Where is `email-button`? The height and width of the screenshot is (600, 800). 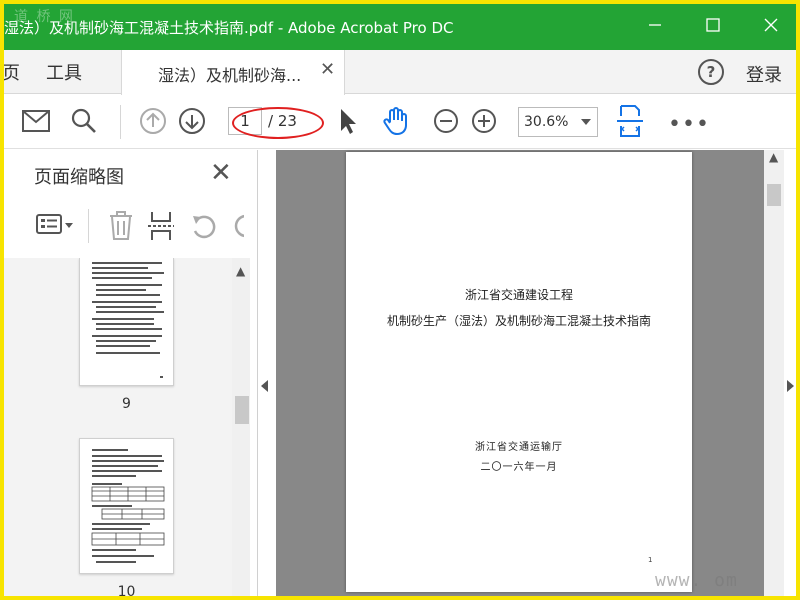
email-button is located at coordinates (36, 121).